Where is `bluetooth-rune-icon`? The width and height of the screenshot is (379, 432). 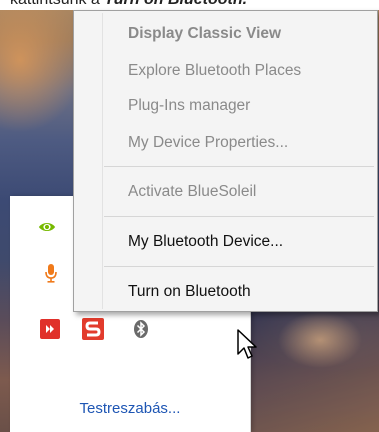
bluetooth-rune-icon is located at coordinates (141, 329).